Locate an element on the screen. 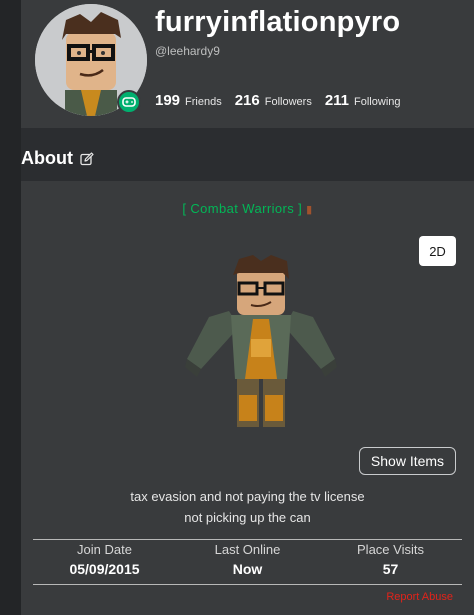 The width and height of the screenshot is (474, 615). followers-label: Followers is located at coordinates (288, 102).